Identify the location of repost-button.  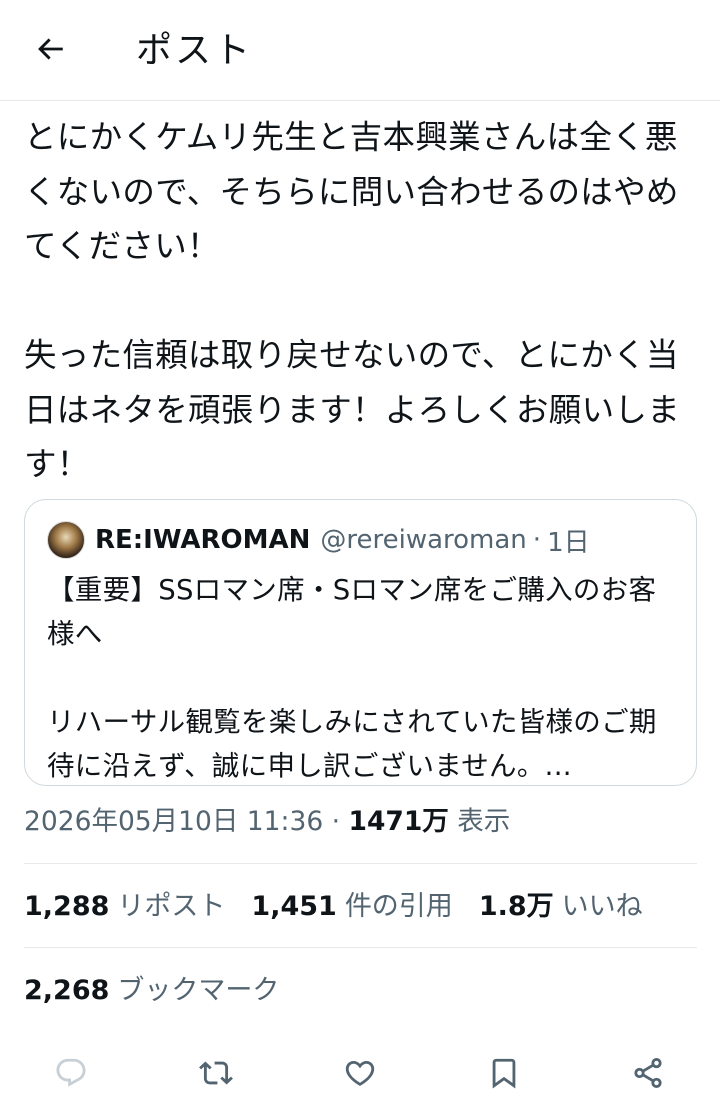
(216, 1075).